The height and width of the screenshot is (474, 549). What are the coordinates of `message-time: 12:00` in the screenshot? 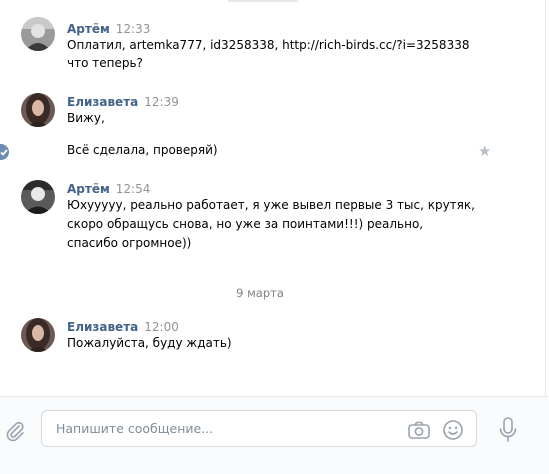 It's located at (161, 327).